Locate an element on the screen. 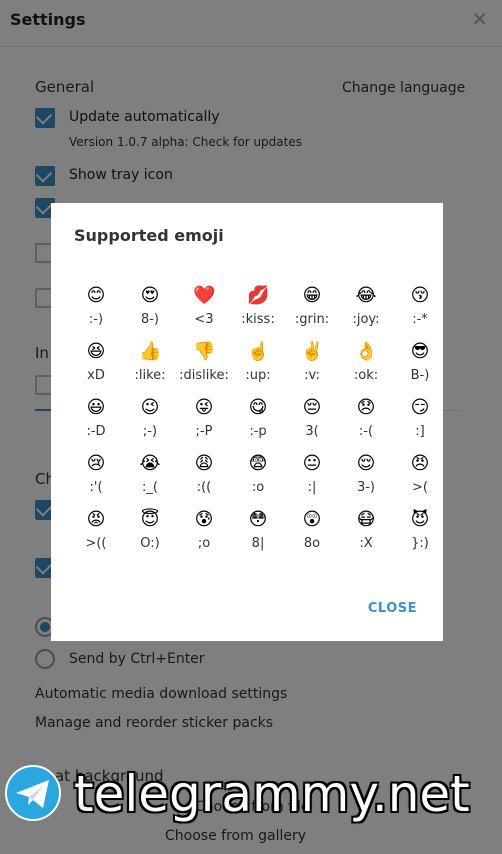 The image size is (502, 854). emoji-icon: 👌 is located at coordinates (366, 351).